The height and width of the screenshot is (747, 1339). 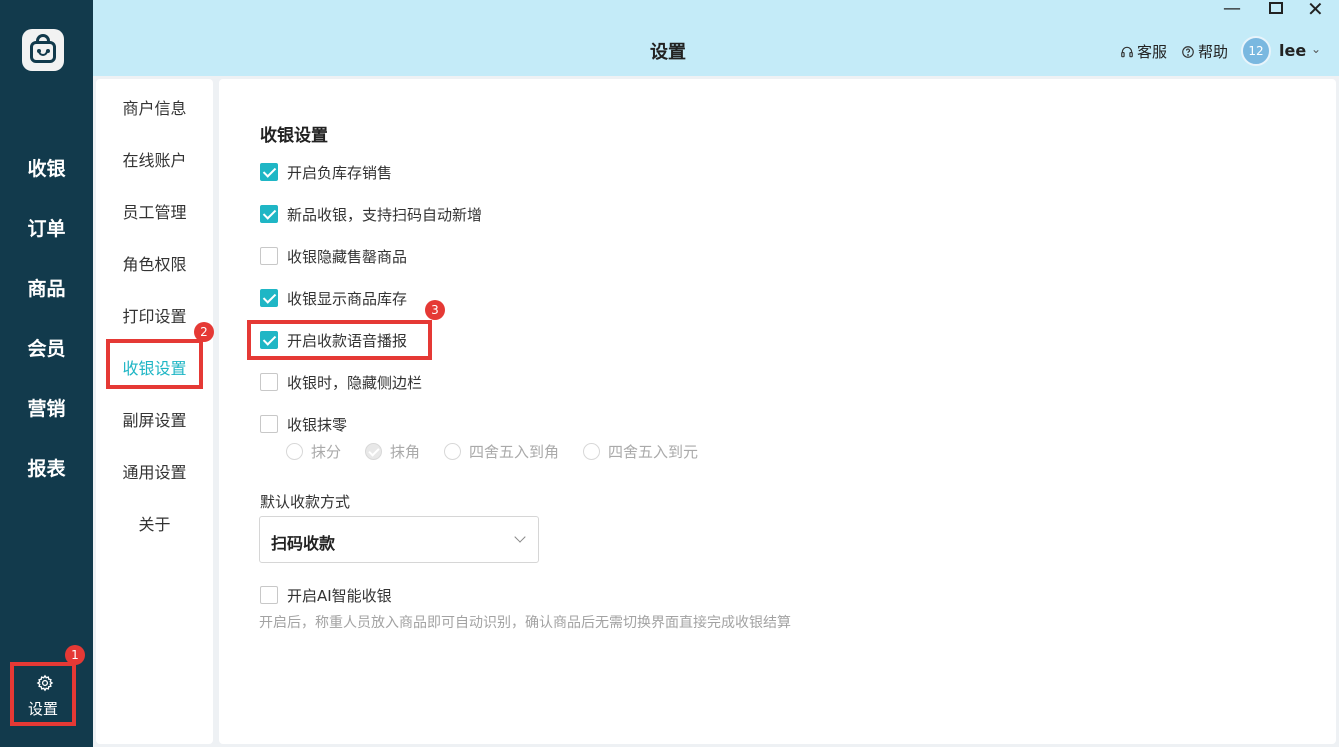 I want to click on option-show-stock: 收银显示商品库存, so click(x=333, y=298).